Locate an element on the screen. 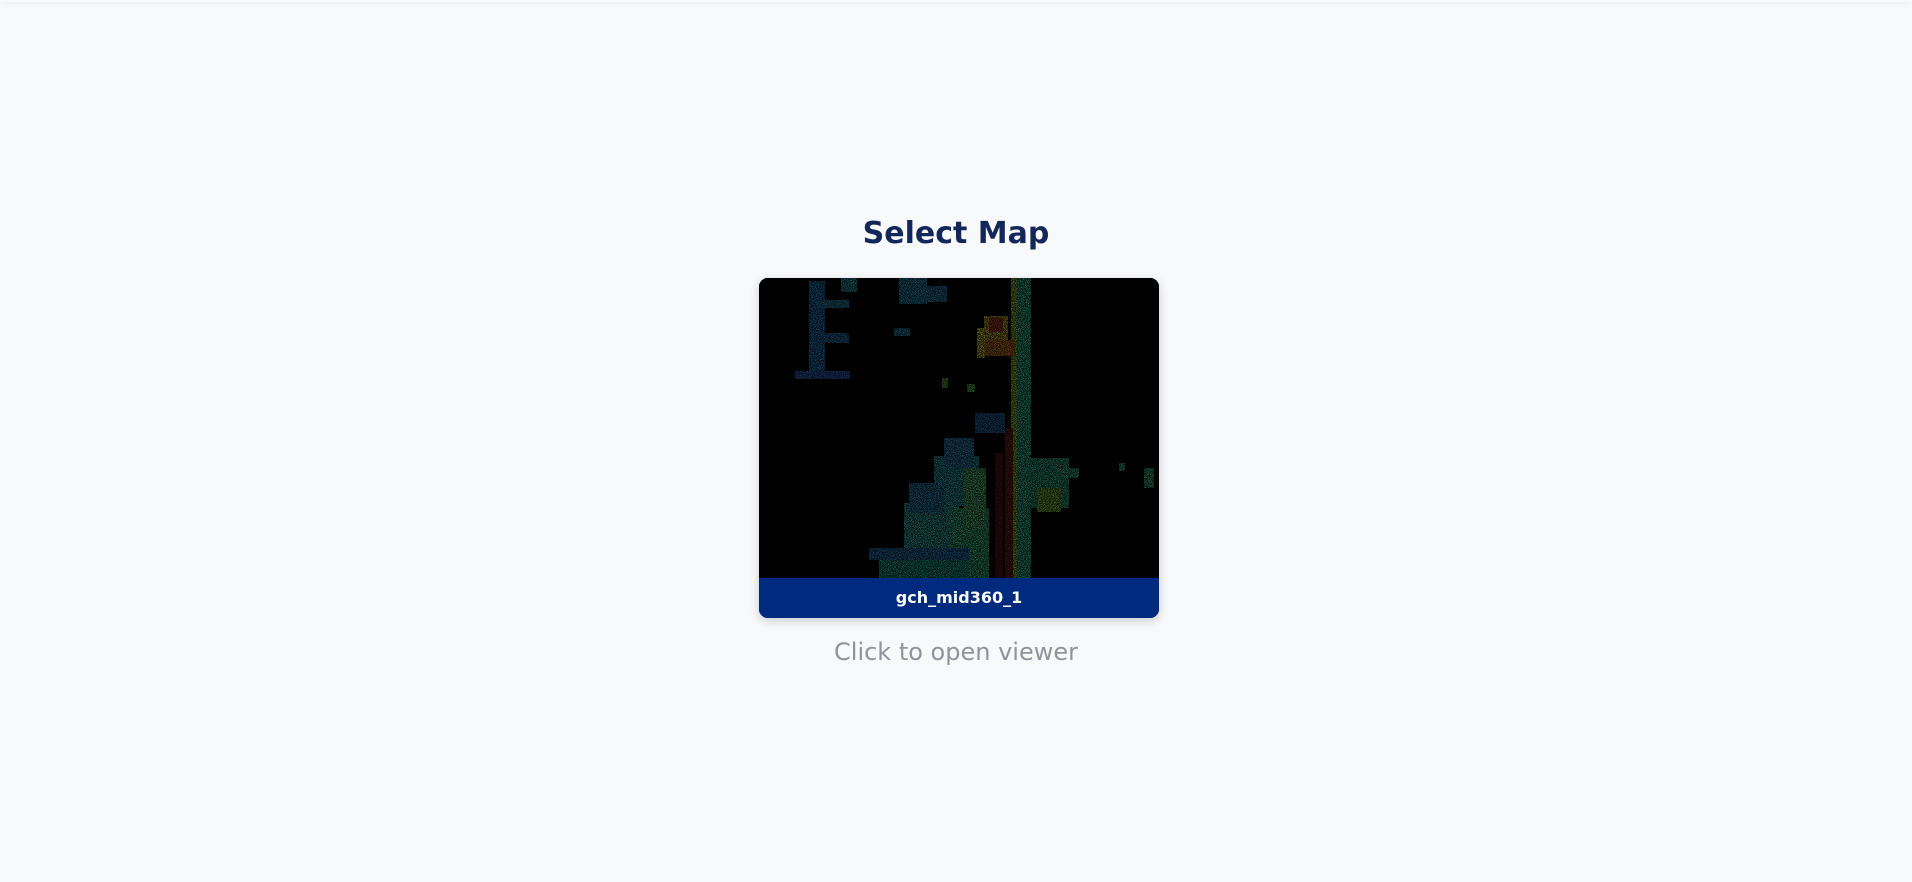 This screenshot has width=1912, height=882. map-card: gch_mid360_1 is located at coordinates (959, 448).